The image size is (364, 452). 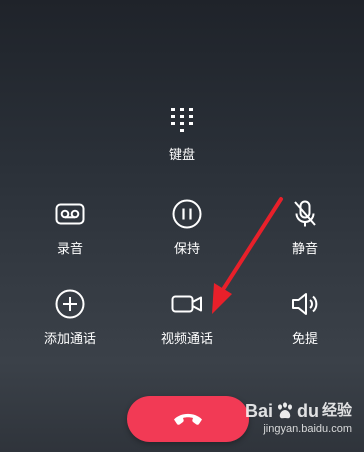 I want to click on plus-circle-icon, so click(x=70, y=304).